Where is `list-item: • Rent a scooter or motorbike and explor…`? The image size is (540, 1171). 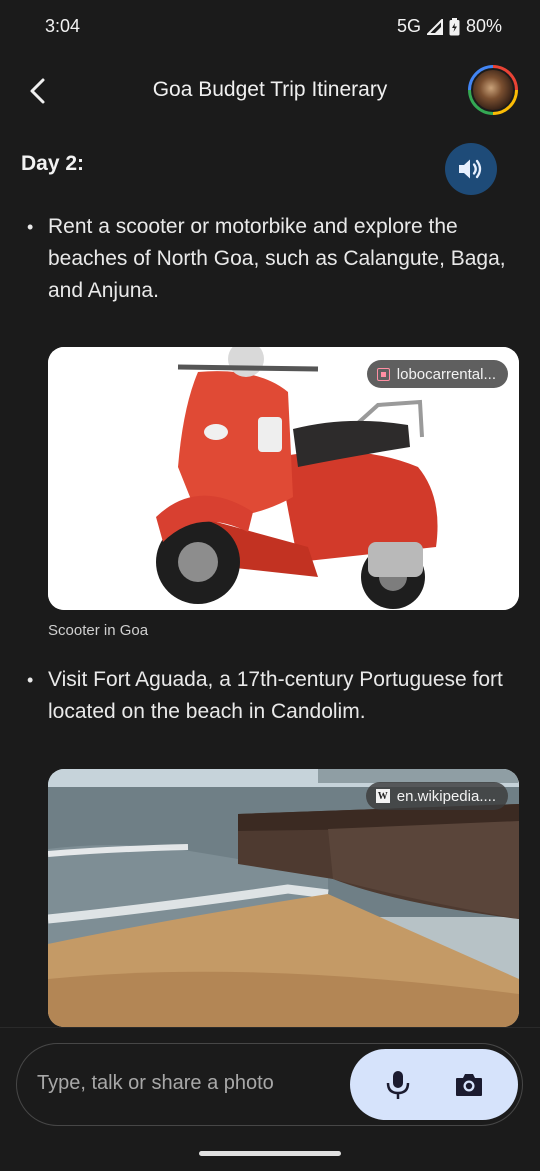
list-item: • Rent a scooter or motorbike and explor… is located at coordinates (272, 259).